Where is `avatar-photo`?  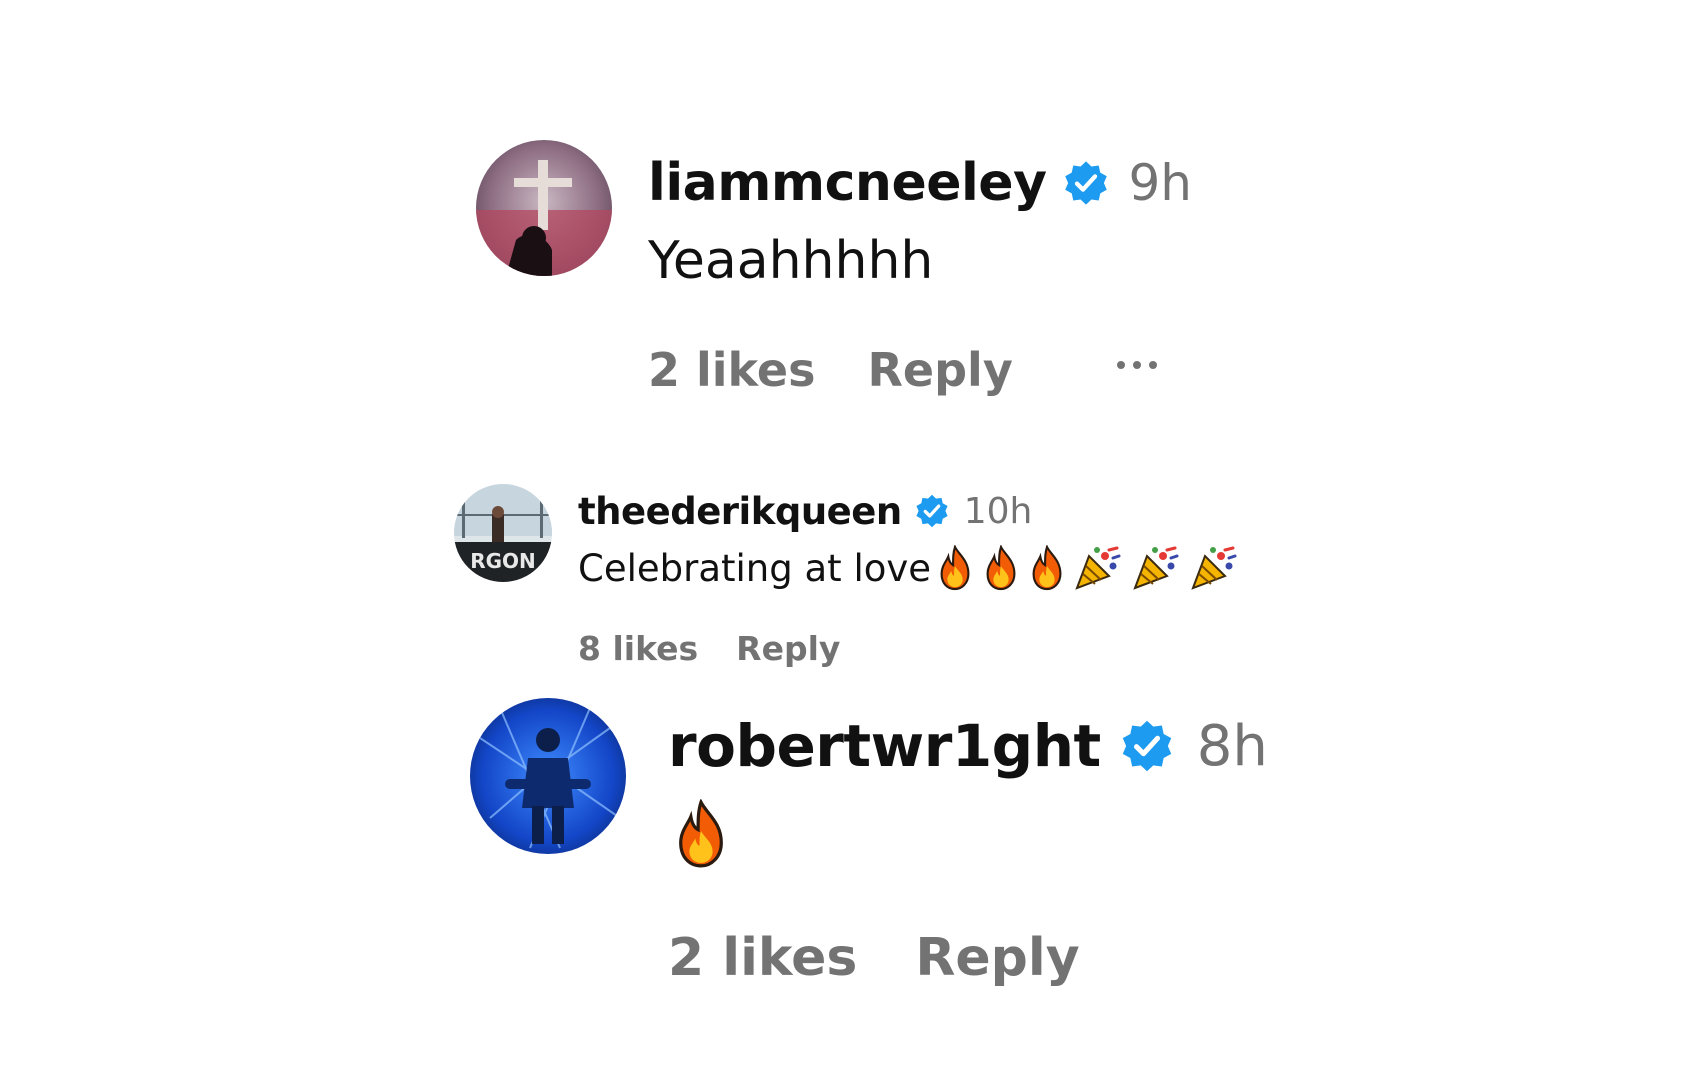
avatar-photo is located at coordinates (548, 776).